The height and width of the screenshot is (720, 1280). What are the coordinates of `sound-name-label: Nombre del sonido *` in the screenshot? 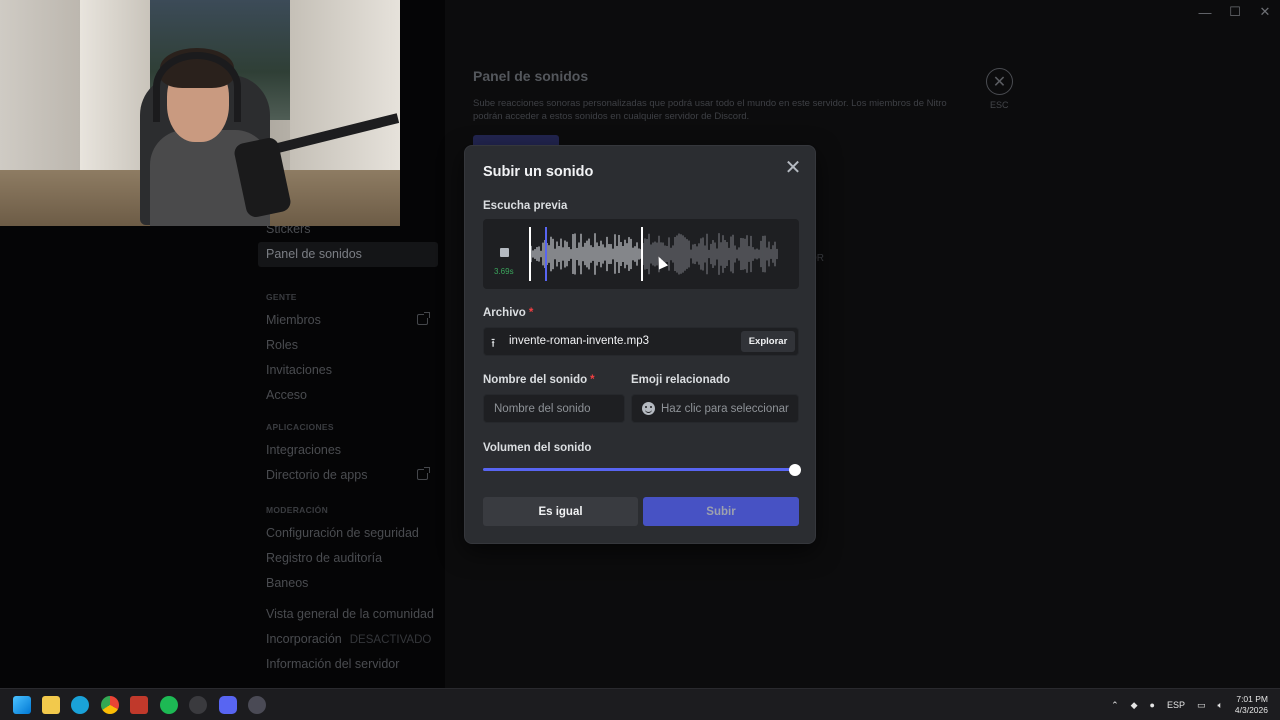 It's located at (539, 380).